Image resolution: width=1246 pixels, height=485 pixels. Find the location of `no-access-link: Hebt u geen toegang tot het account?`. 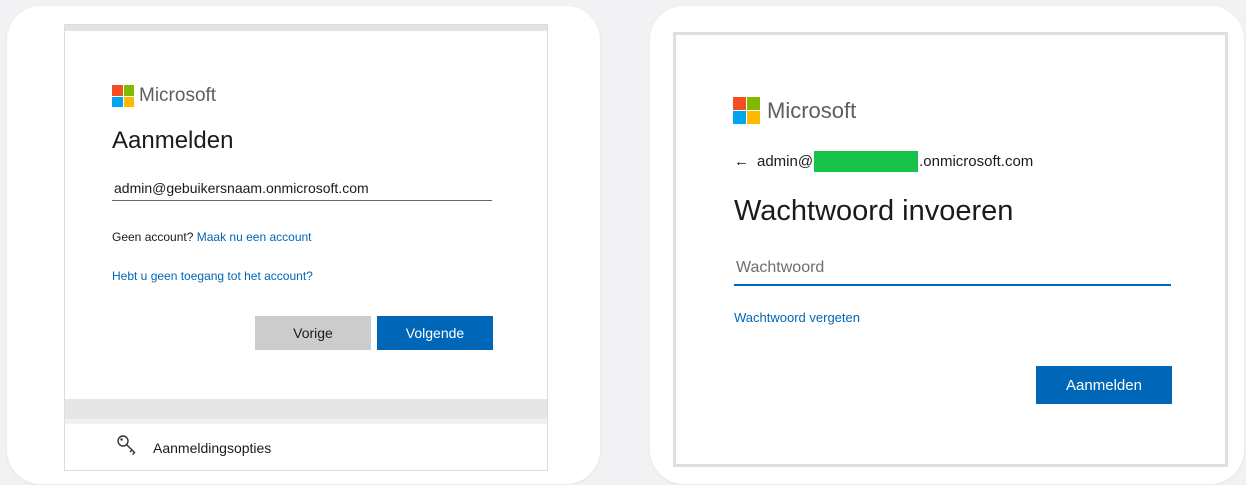

no-access-link: Hebt u geen toegang tot het account? is located at coordinates (212, 276).